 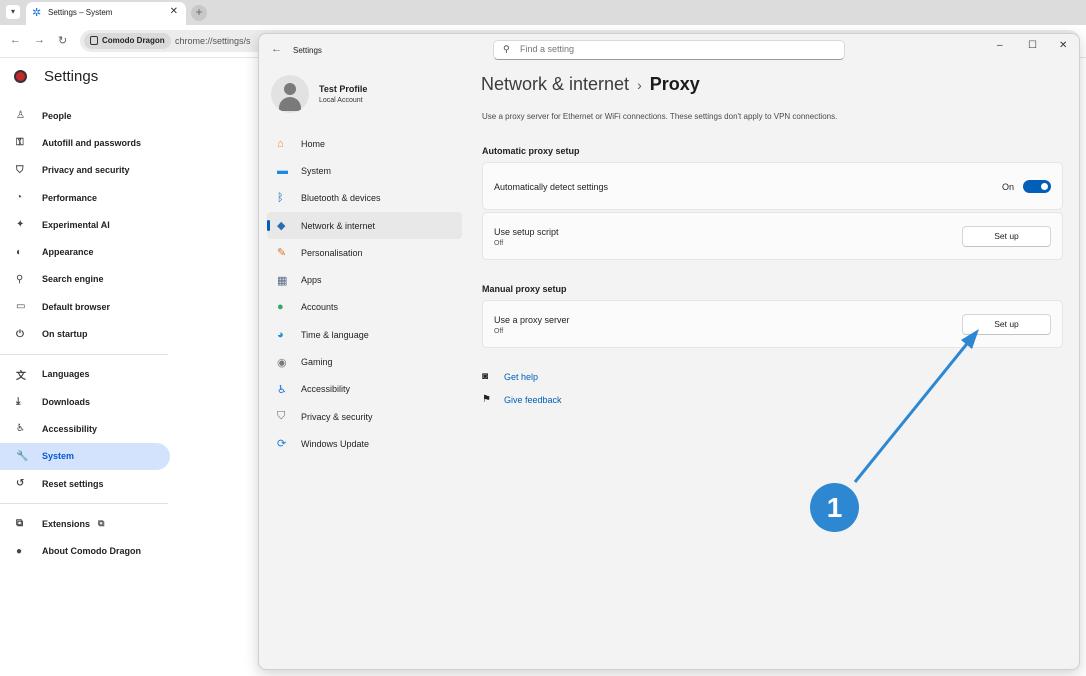 I want to click on globe-clock-icon: ◕, so click(x=280, y=334).